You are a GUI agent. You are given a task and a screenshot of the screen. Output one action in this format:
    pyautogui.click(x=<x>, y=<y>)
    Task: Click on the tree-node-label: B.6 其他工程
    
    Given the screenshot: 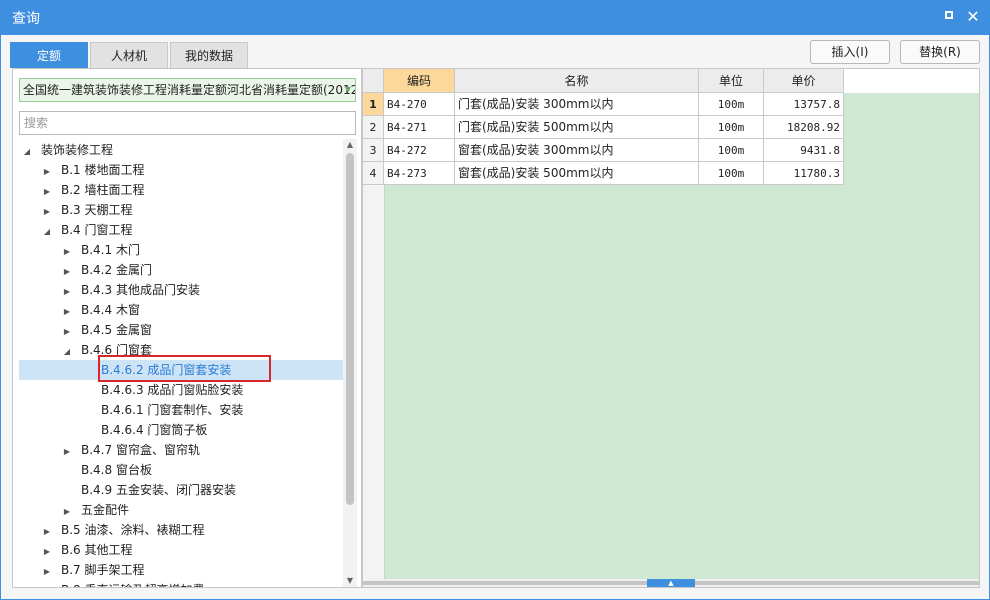 What is the action you would take?
    pyautogui.click(x=97, y=550)
    